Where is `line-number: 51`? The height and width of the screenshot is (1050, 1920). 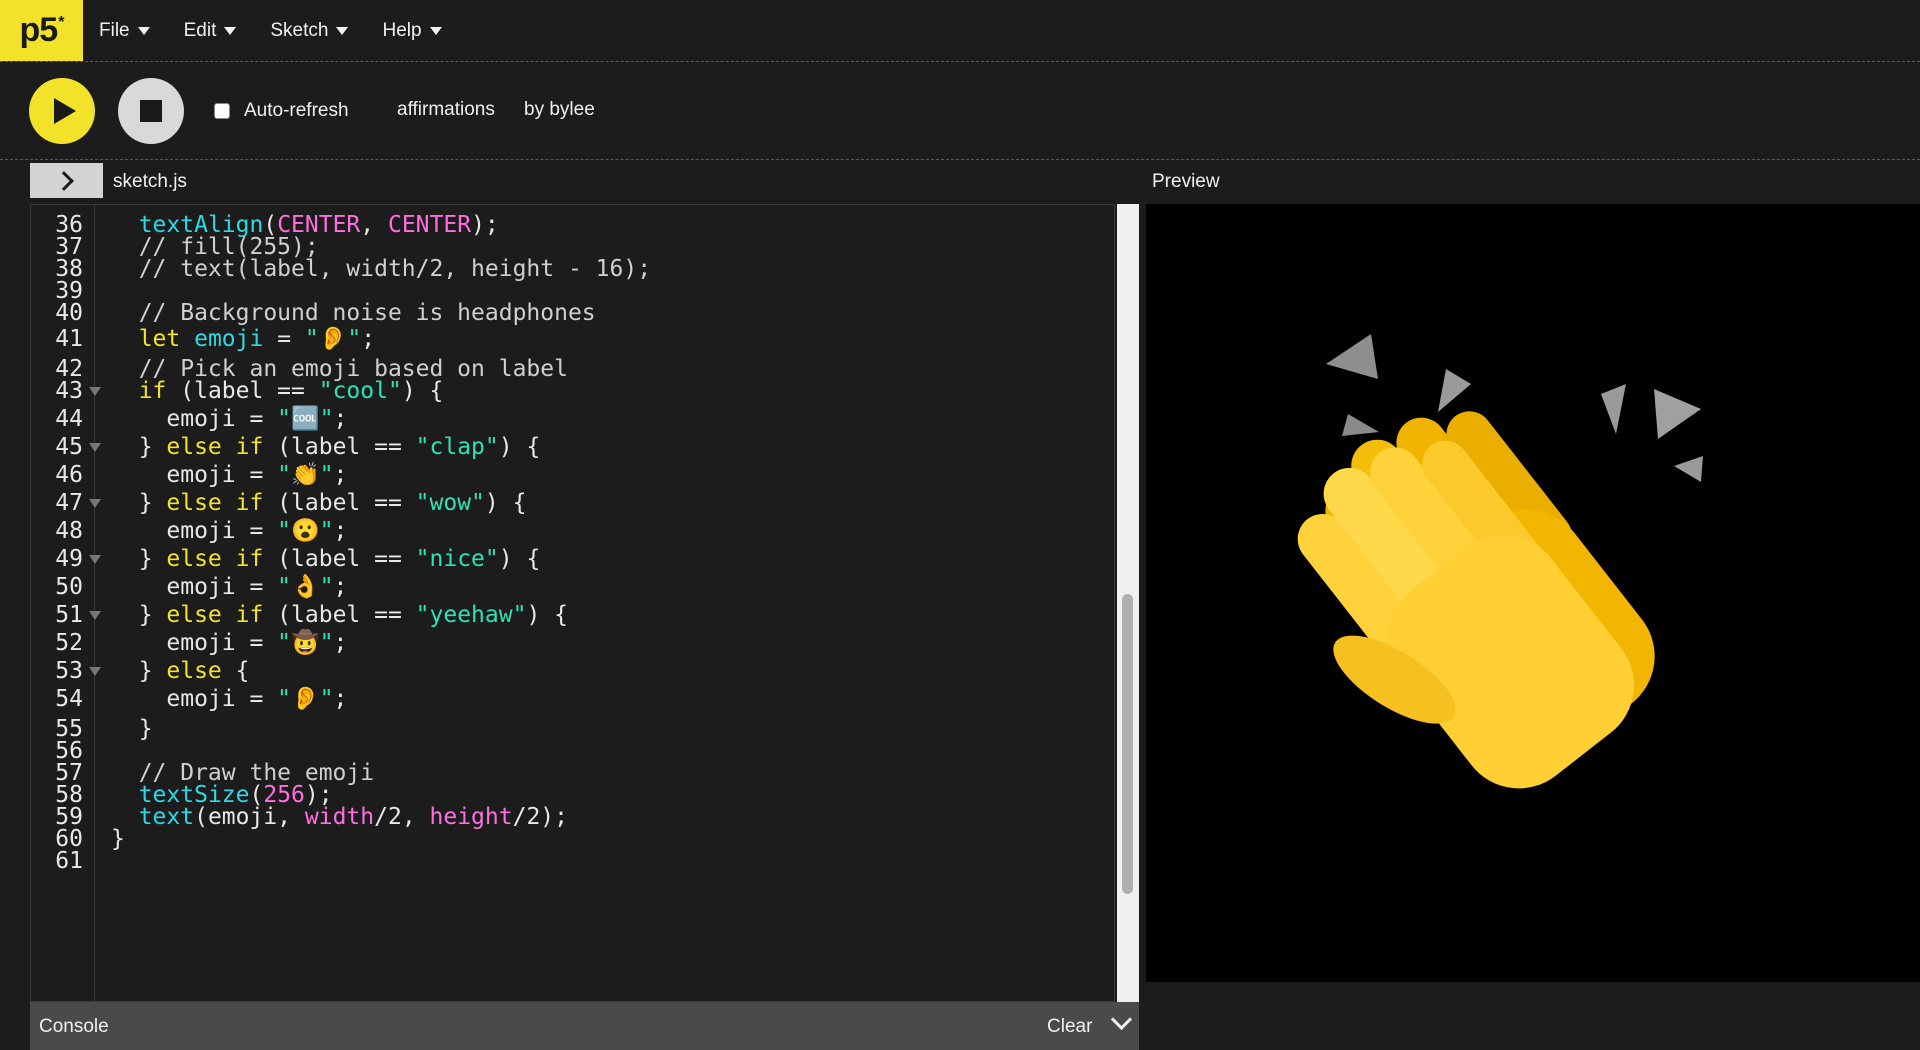 line-number: 51 is located at coordinates (69, 615).